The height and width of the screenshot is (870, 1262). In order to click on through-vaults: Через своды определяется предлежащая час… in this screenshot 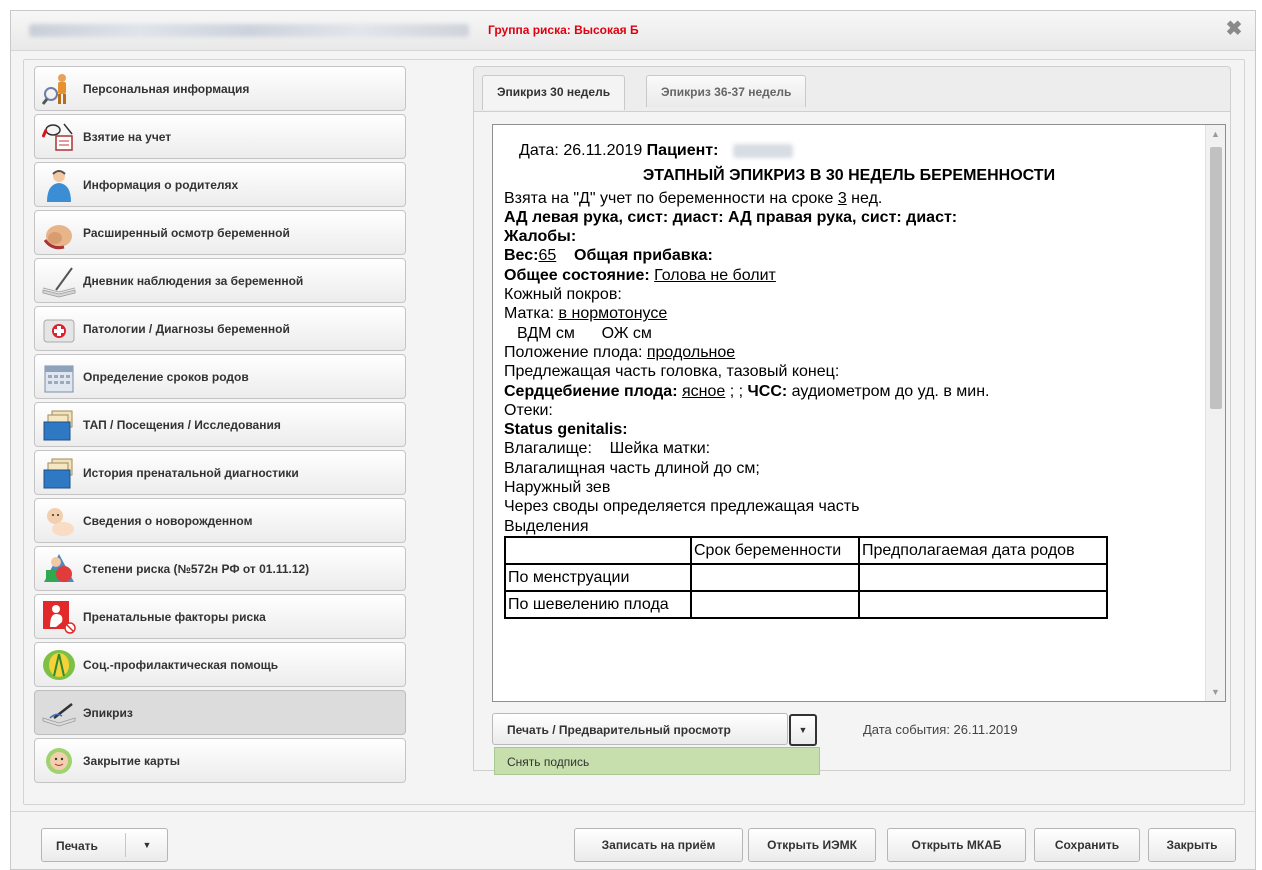, I will do `click(682, 507)`.